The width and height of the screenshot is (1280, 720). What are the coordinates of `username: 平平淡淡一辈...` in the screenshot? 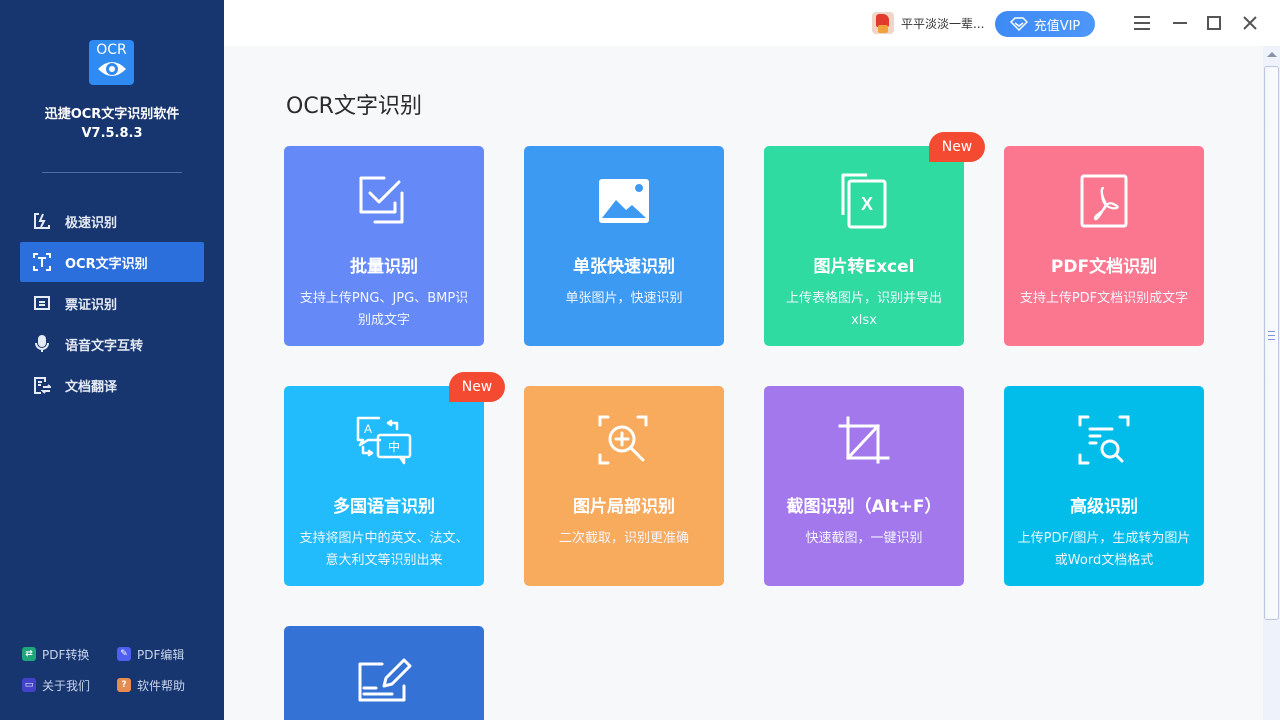 It's located at (943, 23).